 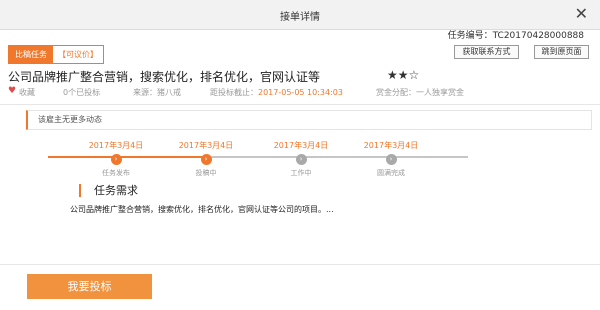 I want to click on difficulty-stars: ★★☆, so click(x=403, y=75).